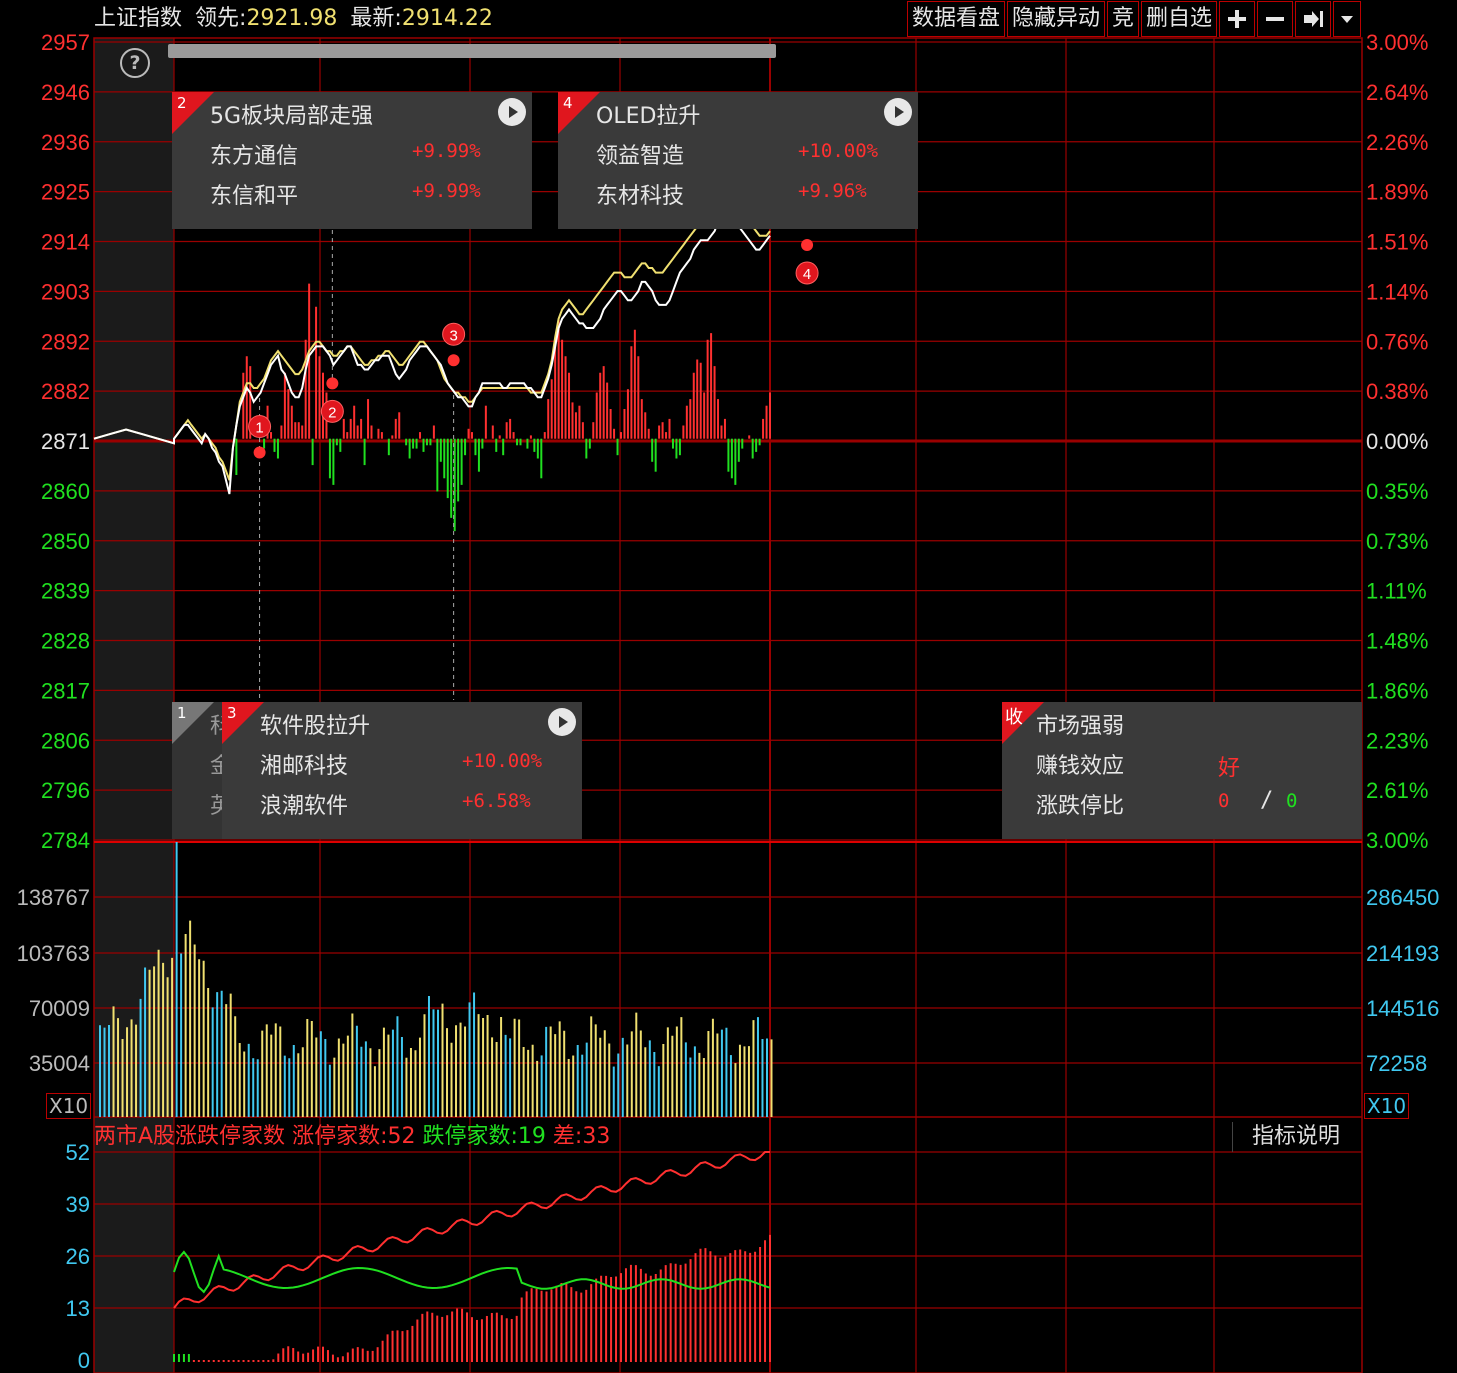 The width and height of the screenshot is (1457, 1373). Describe the element at coordinates (1182, 770) in the screenshot. I see `market-strength-card: 收 市场强弱 赚钱效应 好 涨跌停比 0 / 0` at that location.